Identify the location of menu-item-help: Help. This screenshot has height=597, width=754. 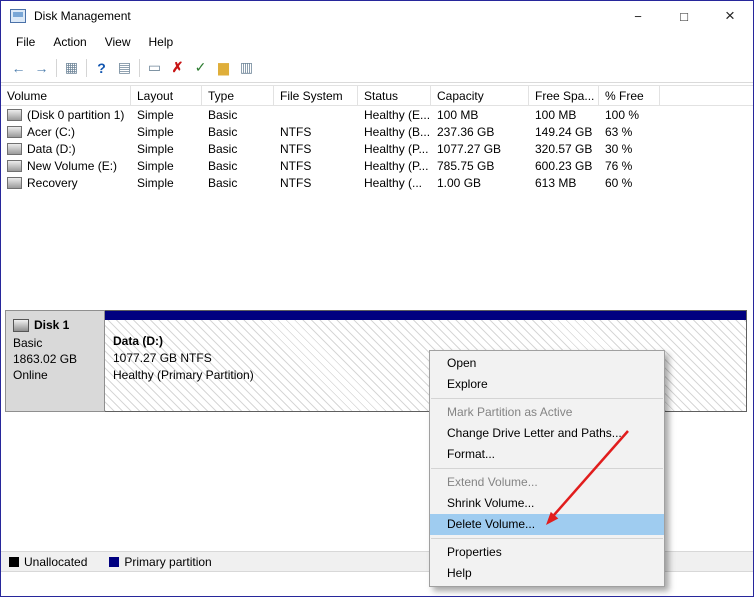
(547, 573).